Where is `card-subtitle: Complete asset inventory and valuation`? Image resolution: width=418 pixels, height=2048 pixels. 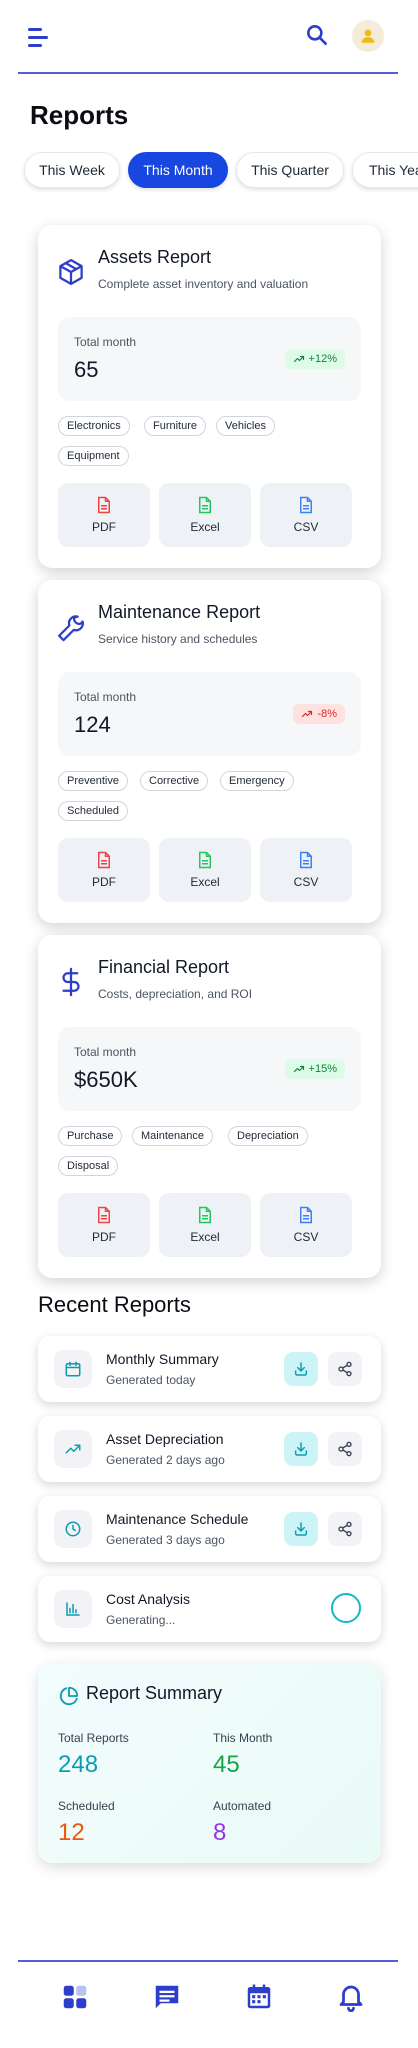
card-subtitle: Complete asset inventory and valuation is located at coordinates (203, 284).